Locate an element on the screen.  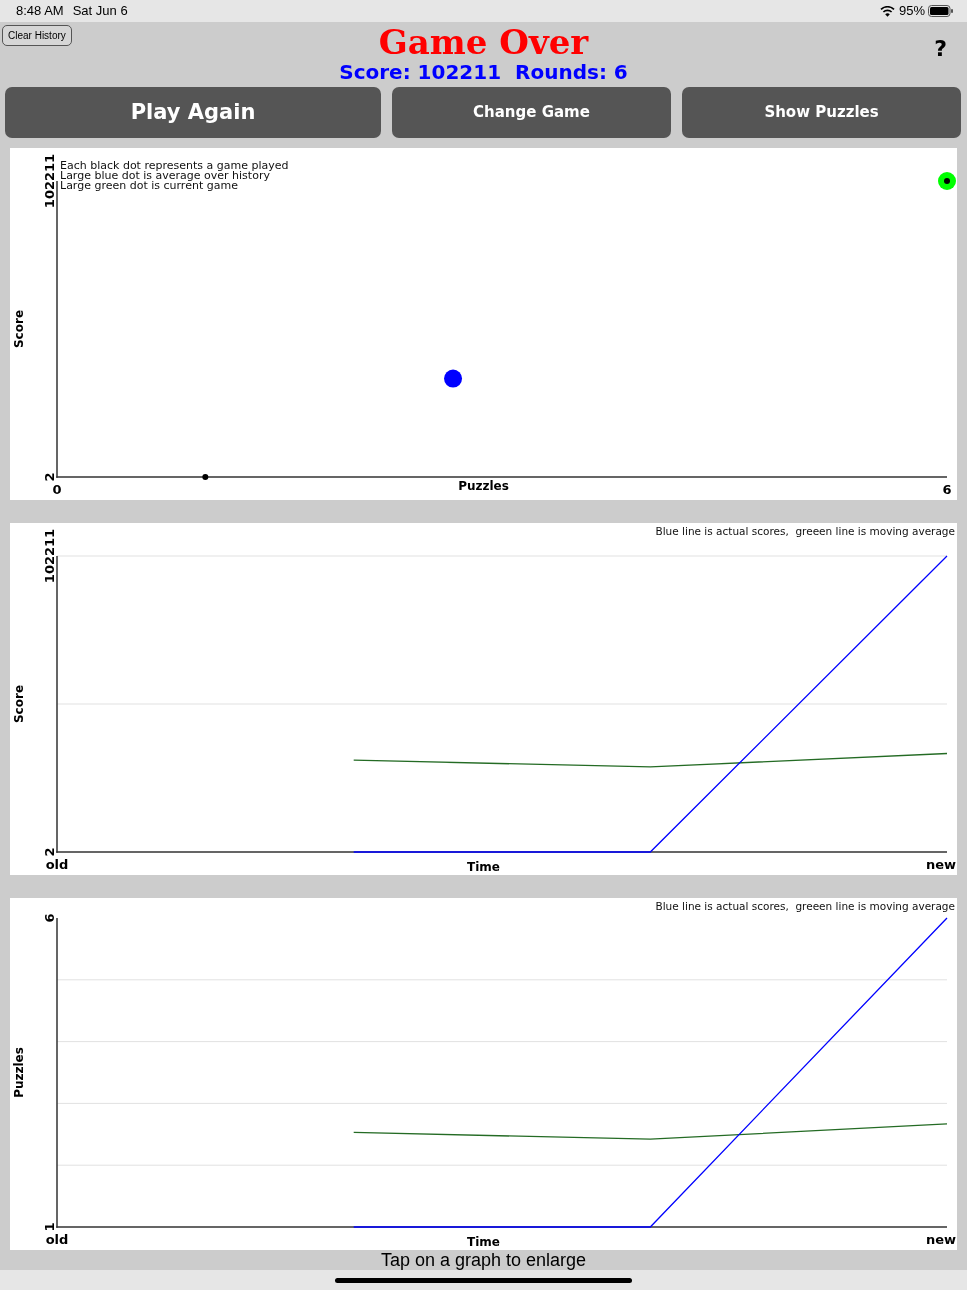
show-puzzles-button: Show Puzzles is located at coordinates (821, 112).